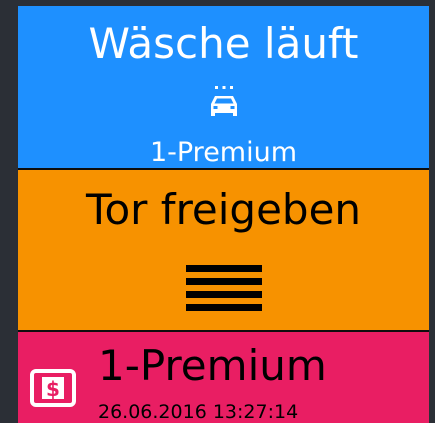 The width and height of the screenshot is (435, 423). I want to click on last-program-name: 1-Premium, so click(212, 365).